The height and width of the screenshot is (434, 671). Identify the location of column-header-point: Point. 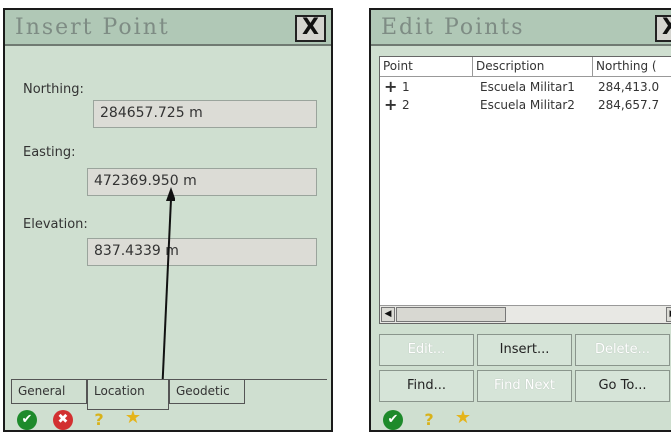
(426, 67).